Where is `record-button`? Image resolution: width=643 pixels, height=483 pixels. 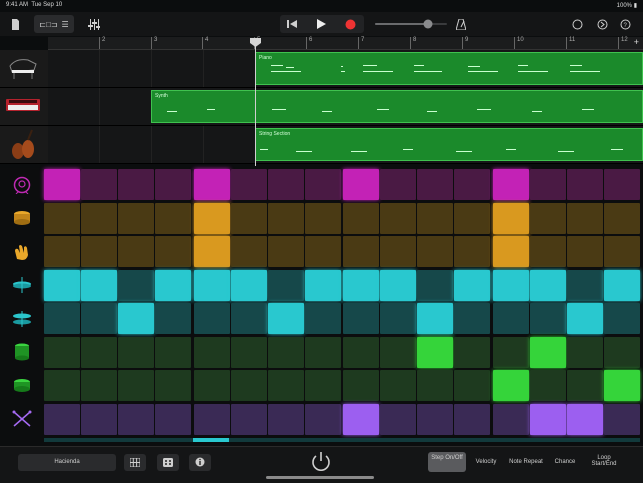
record-button is located at coordinates (350, 24).